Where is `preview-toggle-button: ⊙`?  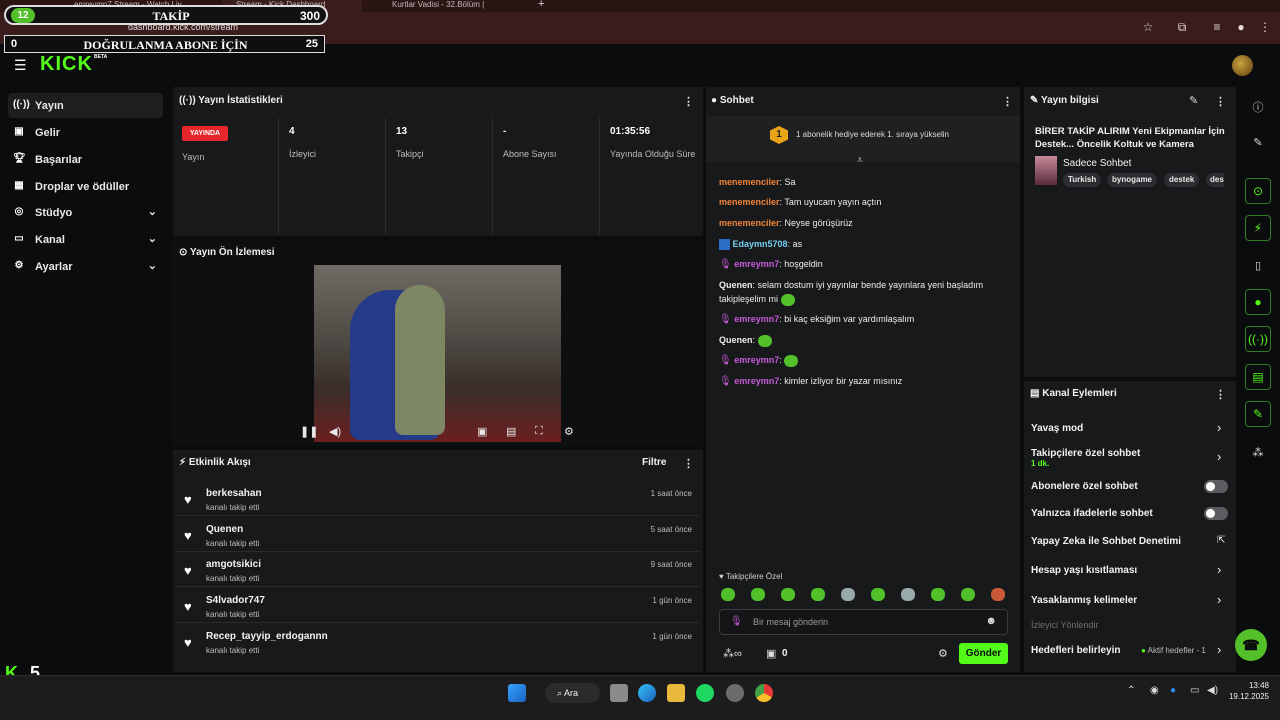
preview-toggle-button: ⊙ is located at coordinates (1258, 191).